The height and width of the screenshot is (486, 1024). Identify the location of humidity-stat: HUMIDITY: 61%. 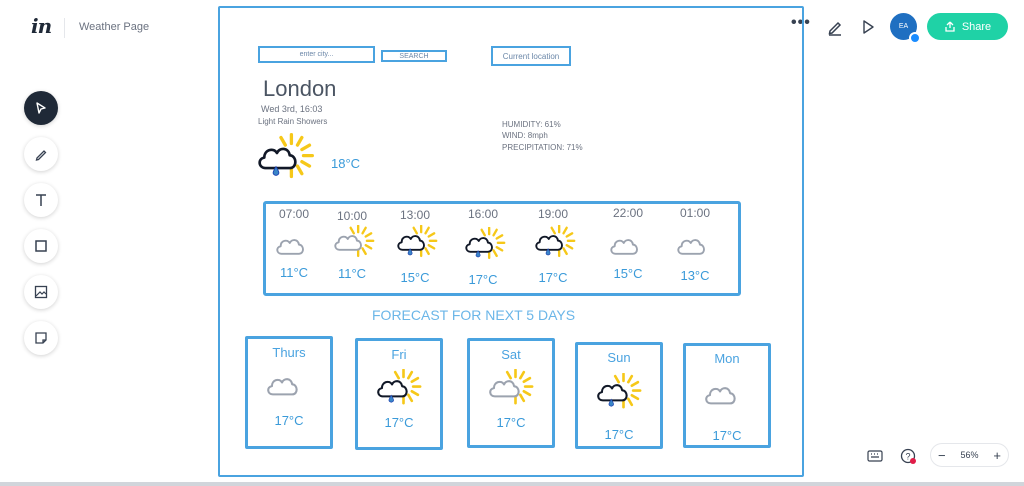
(531, 124).